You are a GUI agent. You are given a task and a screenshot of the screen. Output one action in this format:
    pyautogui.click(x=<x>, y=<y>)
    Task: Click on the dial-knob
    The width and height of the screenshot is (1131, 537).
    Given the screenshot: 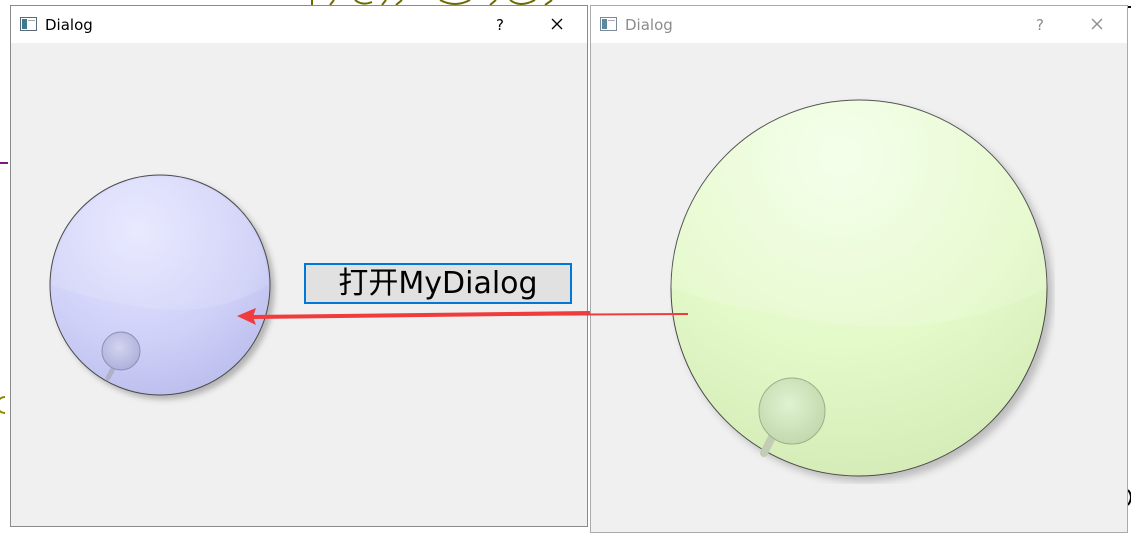 What is the action you would take?
    pyautogui.click(x=166, y=291)
    